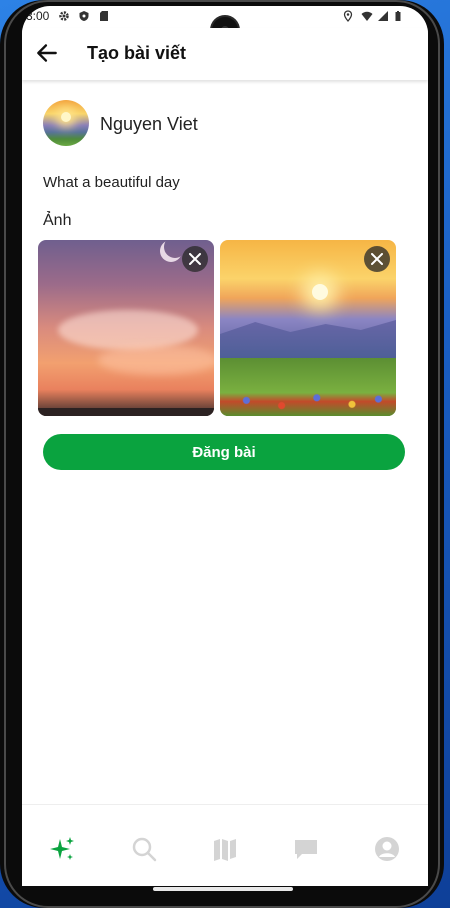 This screenshot has height=908, width=450. Describe the element at coordinates (367, 16) in the screenshot. I see `wifi-icon` at that location.